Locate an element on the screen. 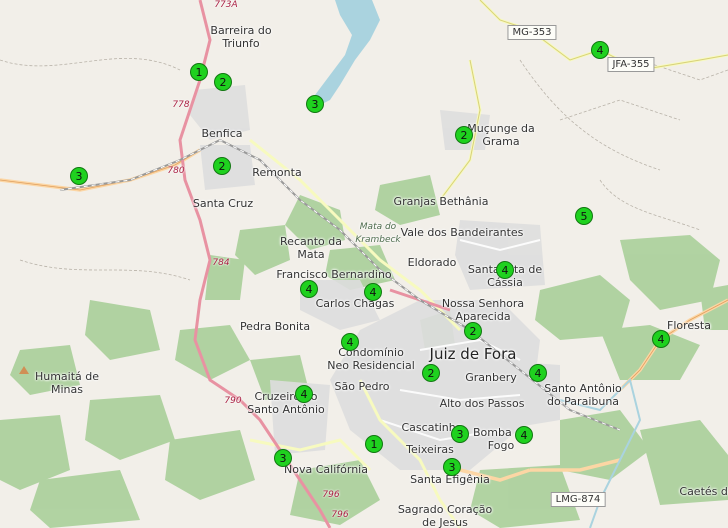 The image size is (728, 528). place-label-cruzeiro: Cruzeiro do Santo Antônio is located at coordinates (286, 403).